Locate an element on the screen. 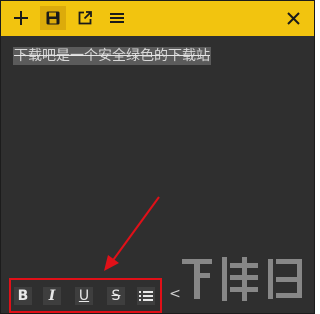 Image resolution: width=320 pixels, height=314 pixels. underline-button: U is located at coordinates (84, 296).